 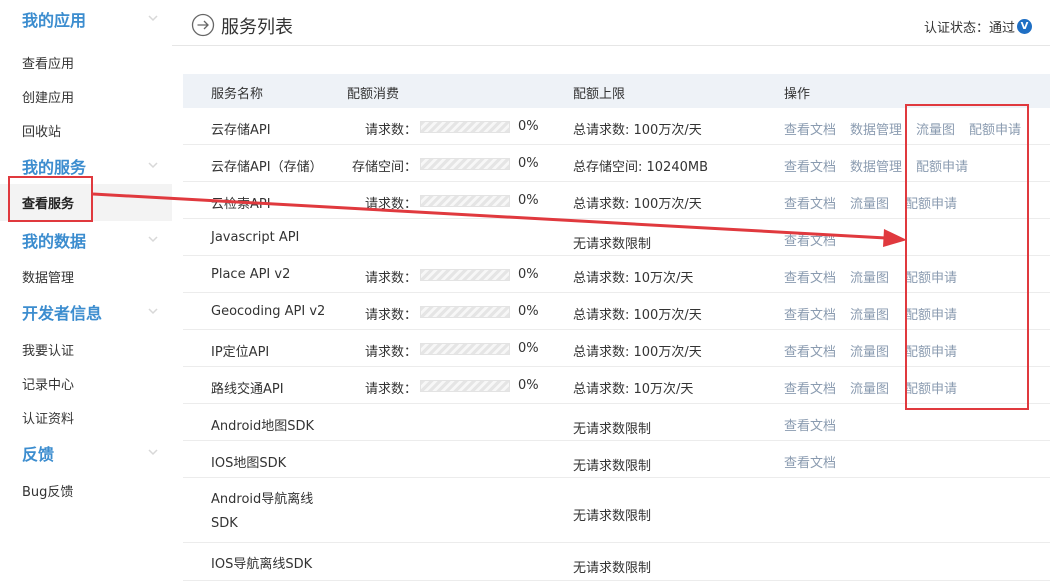 I want to click on section-my-data: 我的数据, so click(x=86, y=239).